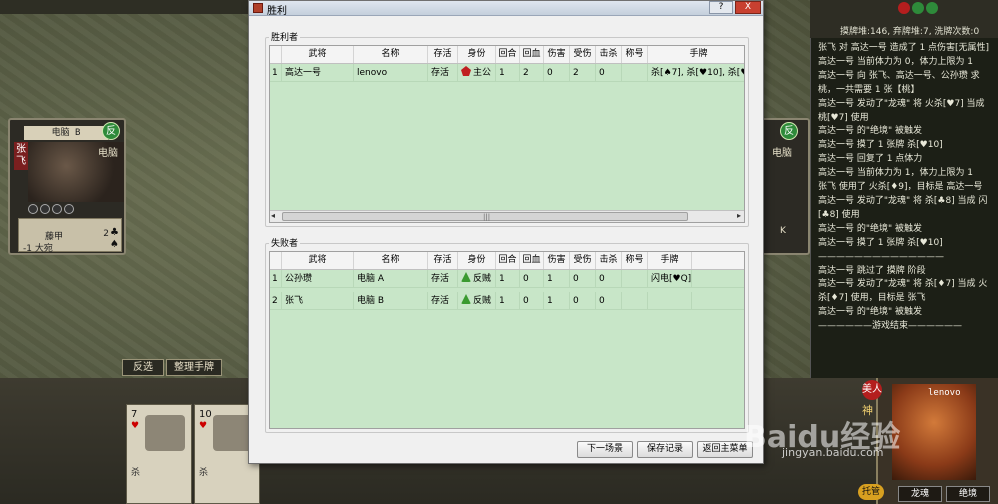  What do you see at coordinates (934, 432) in the screenshot?
I see `player-portrait` at bounding box center [934, 432].